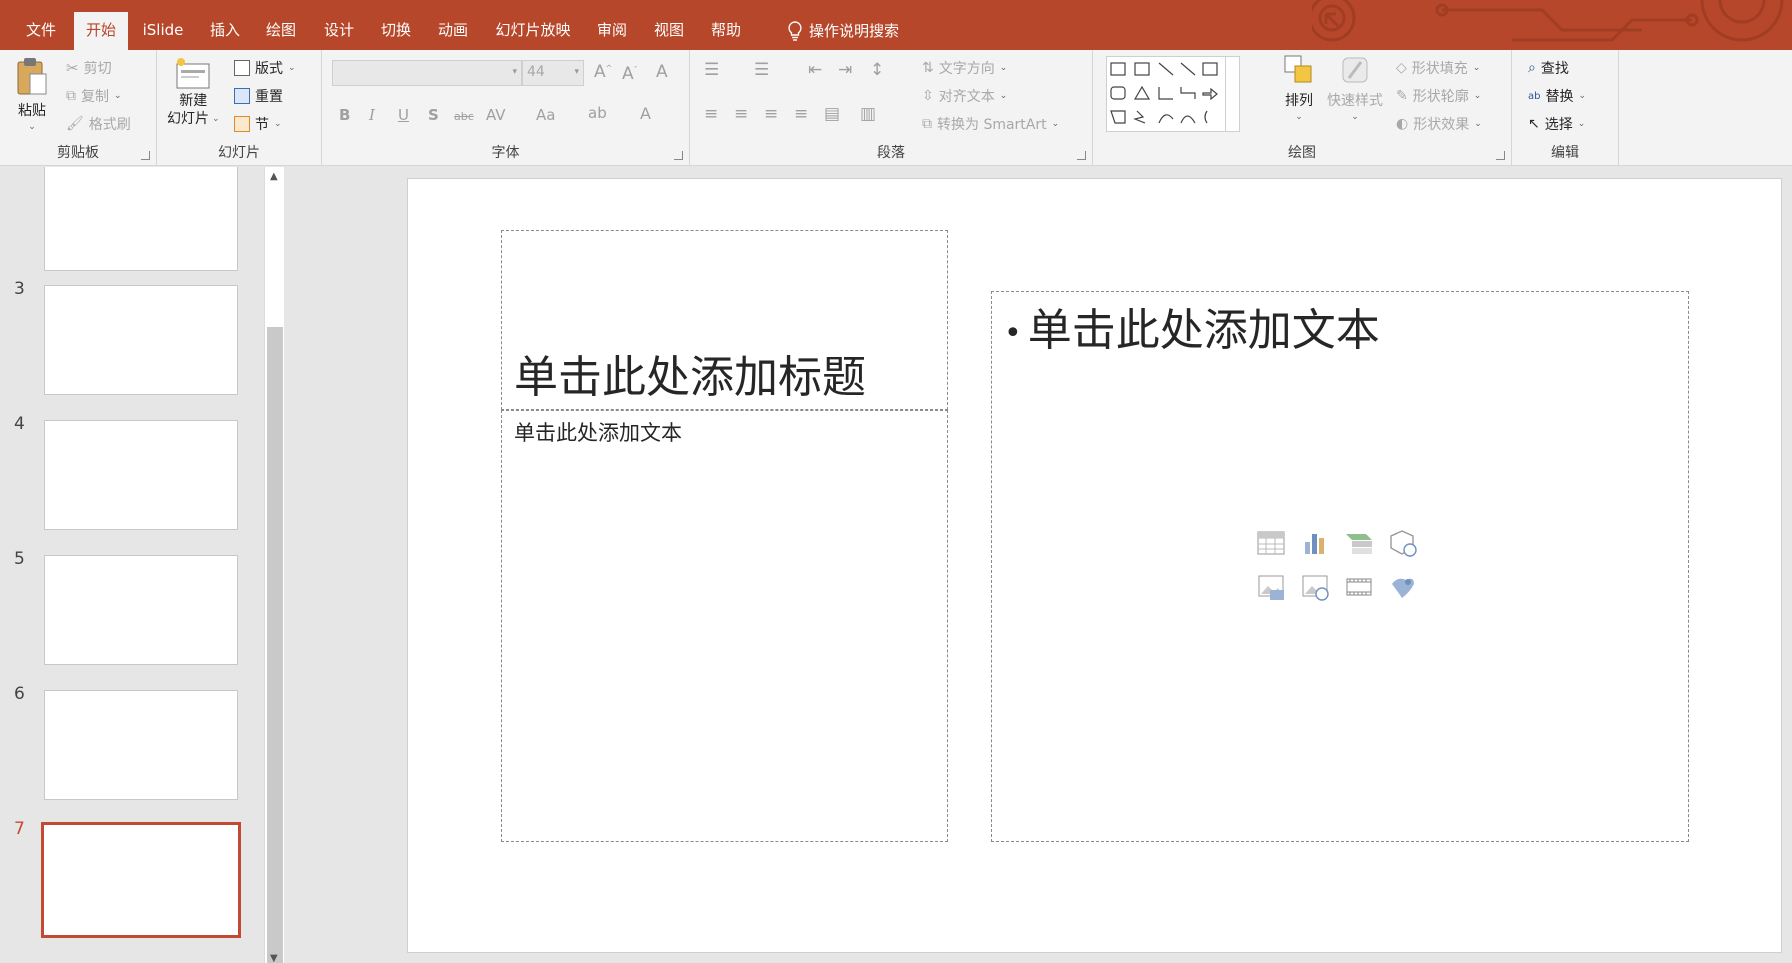 The width and height of the screenshot is (1792, 963). What do you see at coordinates (1055, 124) in the screenshot?
I see `convert-smartart-dropdown-icon: ⌄` at bounding box center [1055, 124].